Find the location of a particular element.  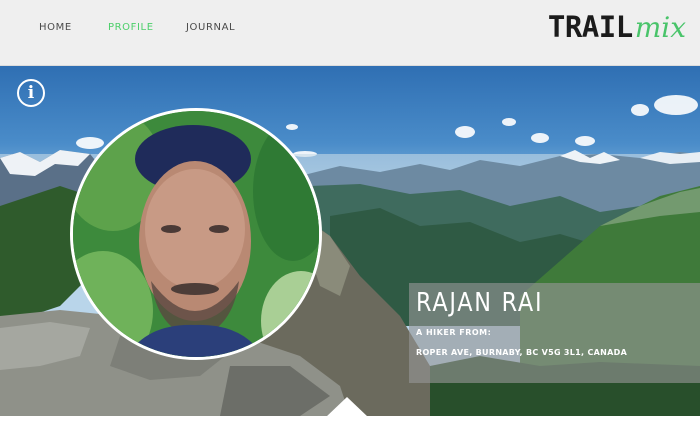

trailmix-logo: TRAIL mix is located at coordinates (617, 30).